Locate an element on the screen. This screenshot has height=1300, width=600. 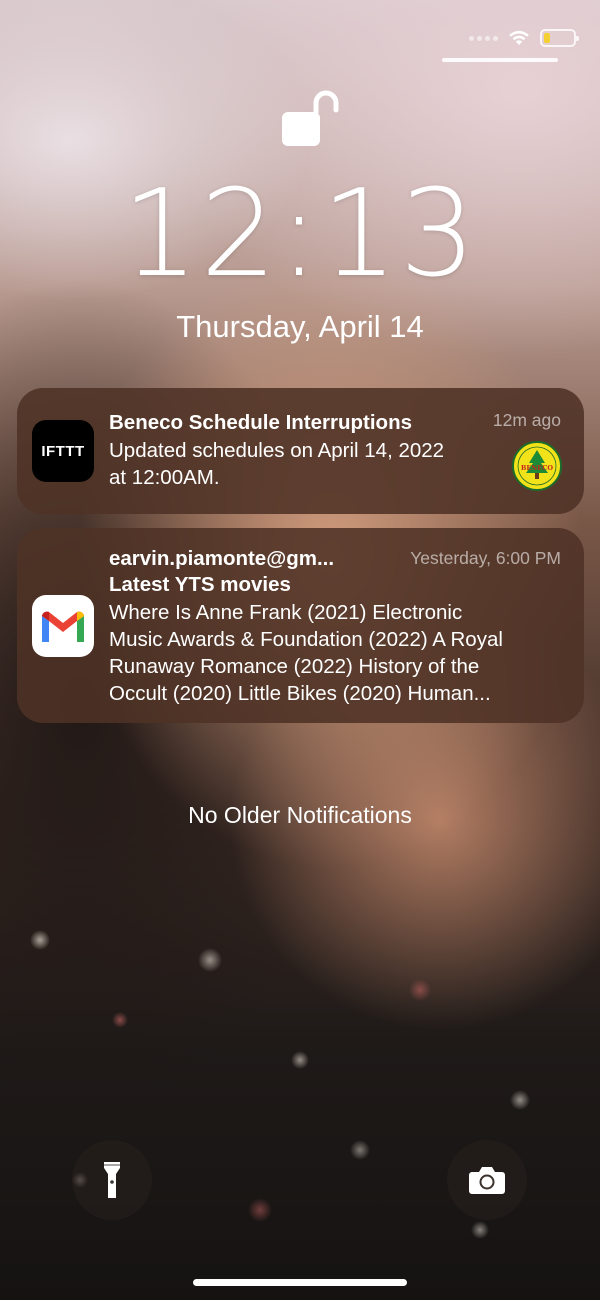
ifttt-icon: IFTTT is located at coordinates (63, 451).